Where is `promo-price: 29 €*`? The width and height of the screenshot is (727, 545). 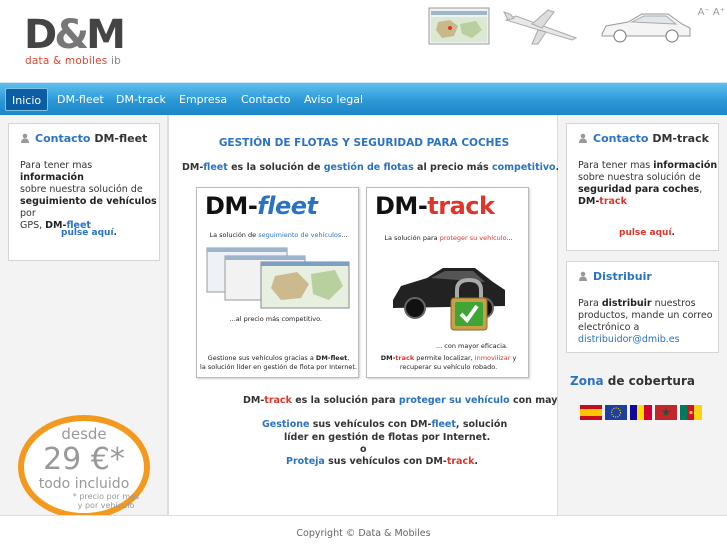 promo-price: 29 €* is located at coordinates (84, 459).